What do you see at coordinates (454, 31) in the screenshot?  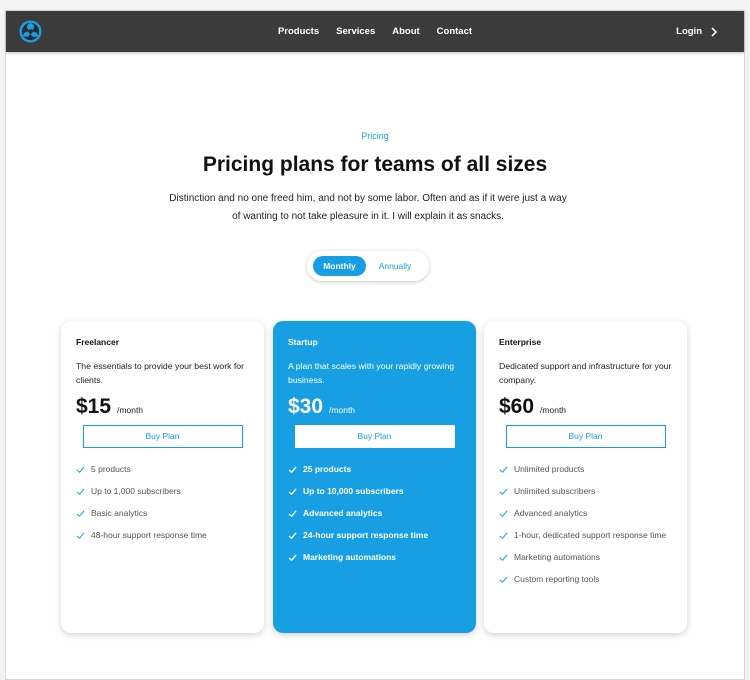 I see `nav-link-contact: Contact` at bounding box center [454, 31].